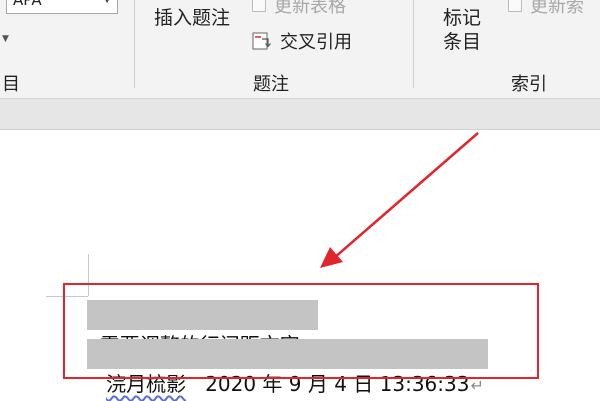  I want to click on insert-caption-button: 插入题注, so click(192, 18).